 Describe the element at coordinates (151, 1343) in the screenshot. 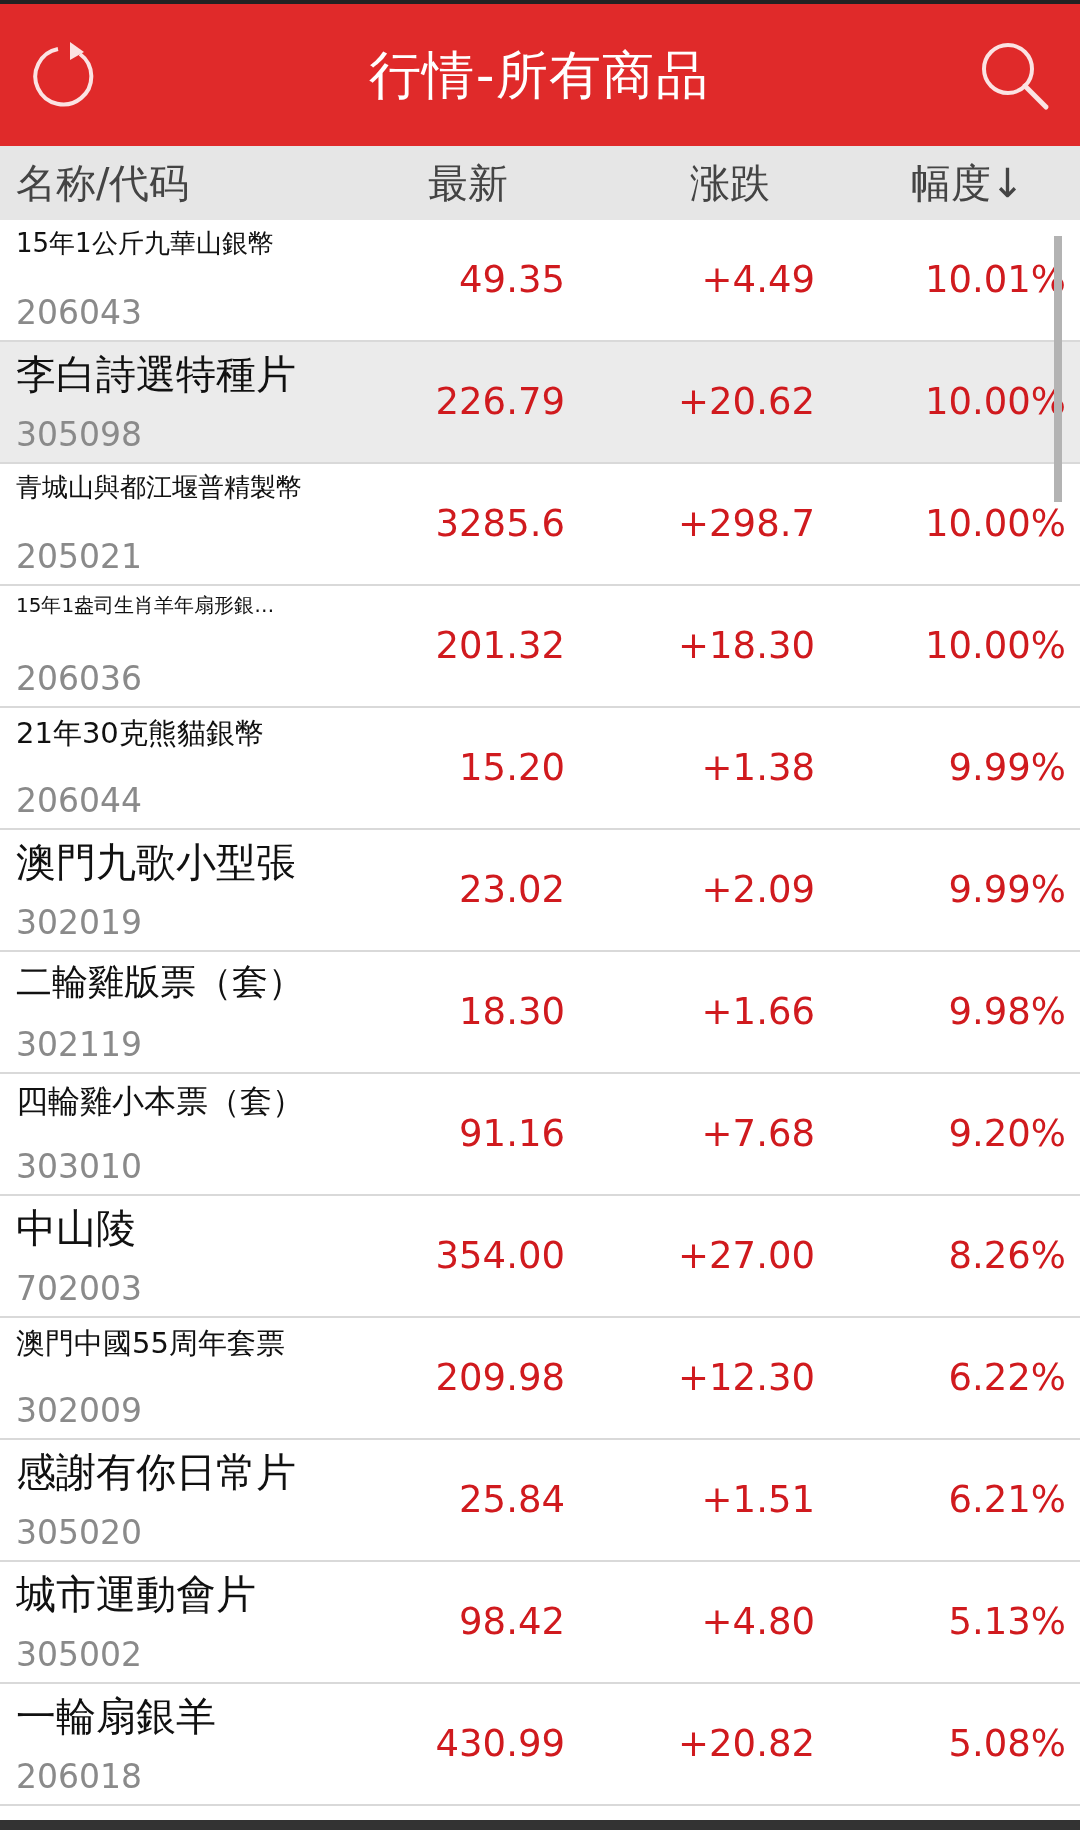

I see `product-name: 澳門中國55周年套票` at that location.